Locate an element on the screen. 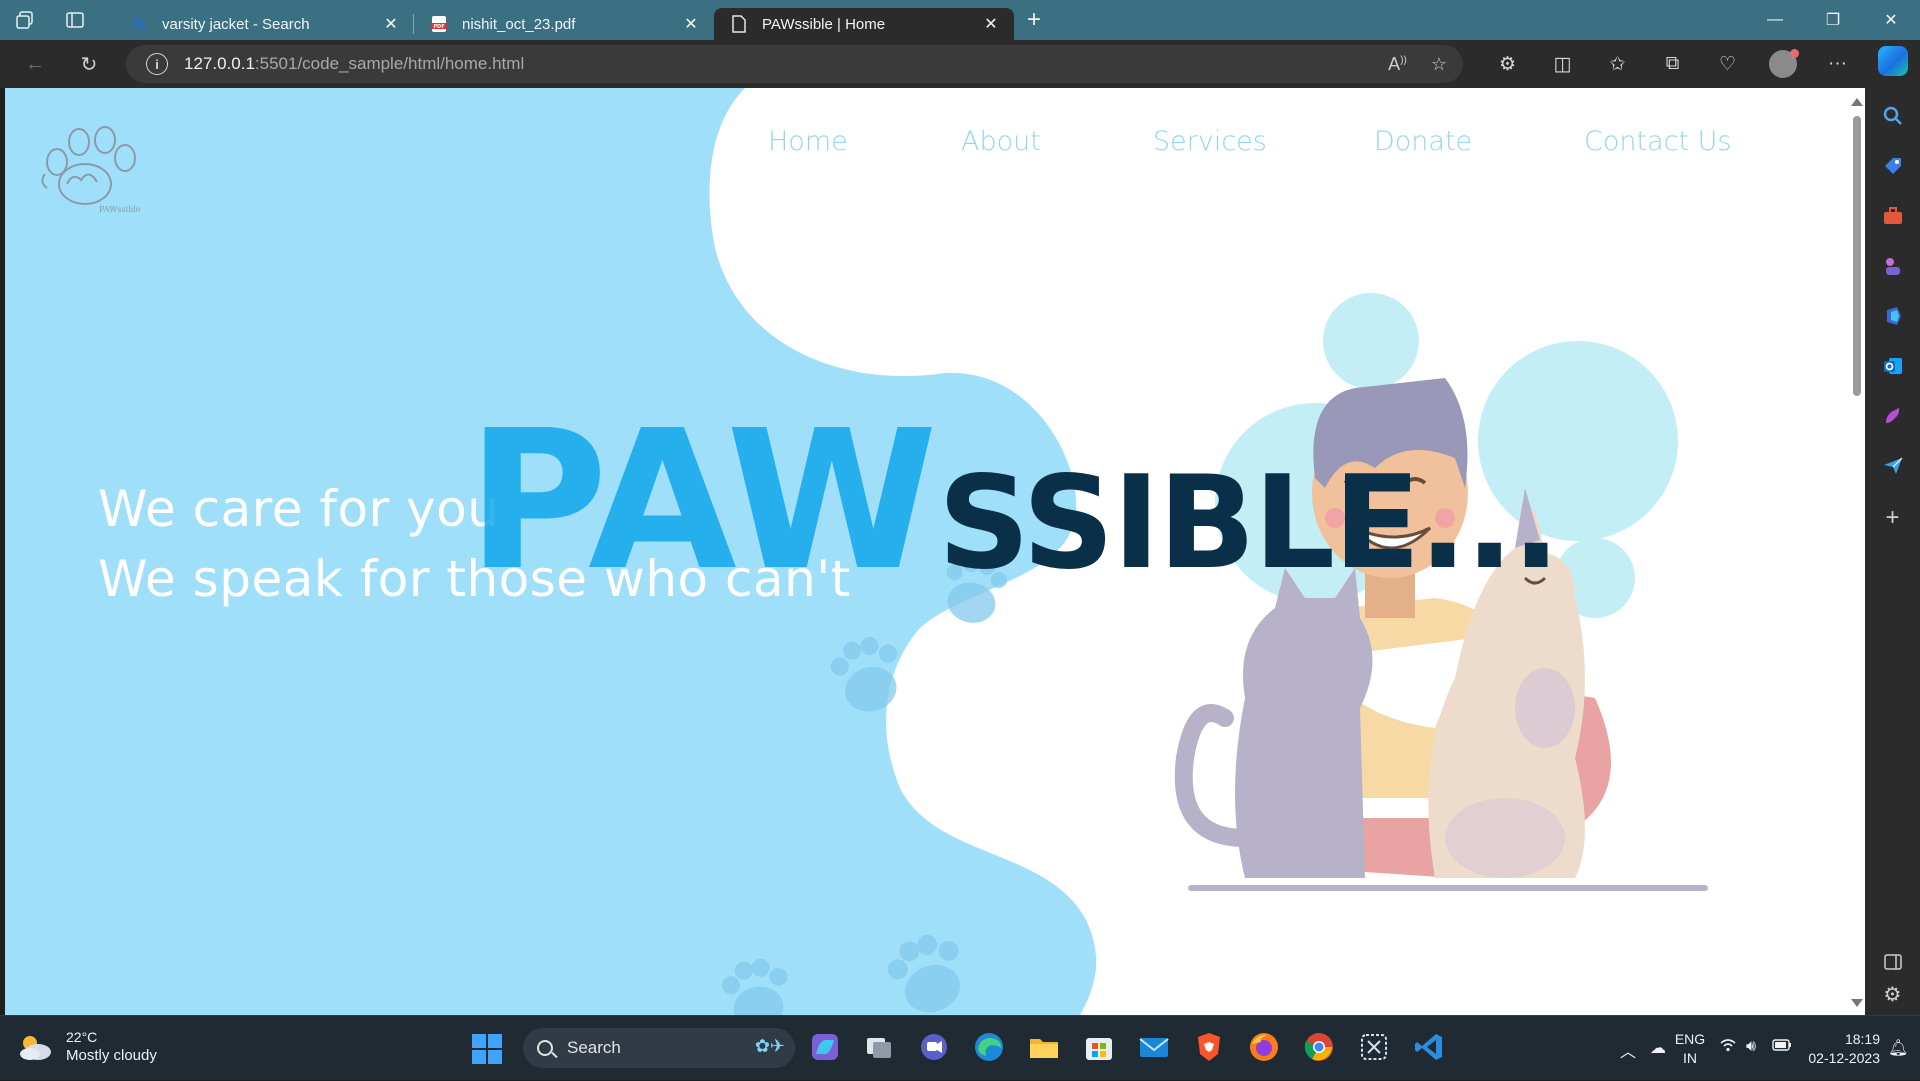  favorite-star-icon: ☆ is located at coordinates (1439, 64).